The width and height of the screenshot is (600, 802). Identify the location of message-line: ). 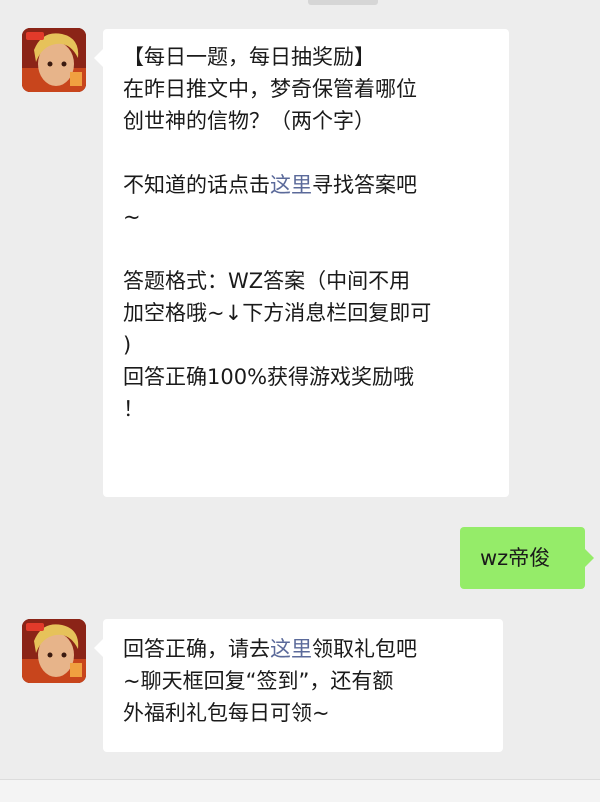
(127, 345).